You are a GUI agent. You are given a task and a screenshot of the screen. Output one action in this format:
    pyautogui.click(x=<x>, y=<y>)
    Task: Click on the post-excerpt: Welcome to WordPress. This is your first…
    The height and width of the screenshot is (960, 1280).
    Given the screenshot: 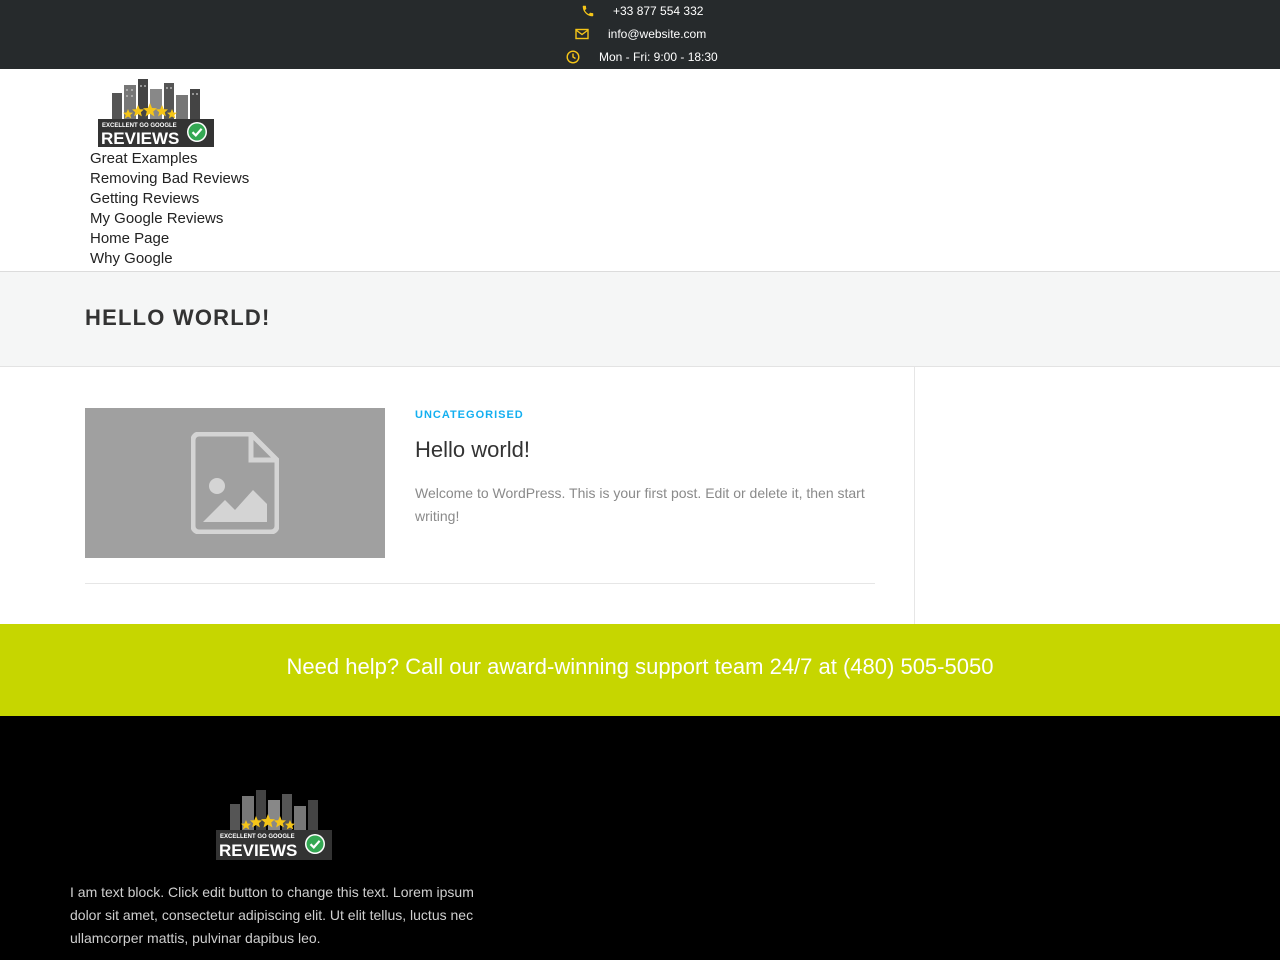 What is the action you would take?
    pyautogui.click(x=640, y=504)
    